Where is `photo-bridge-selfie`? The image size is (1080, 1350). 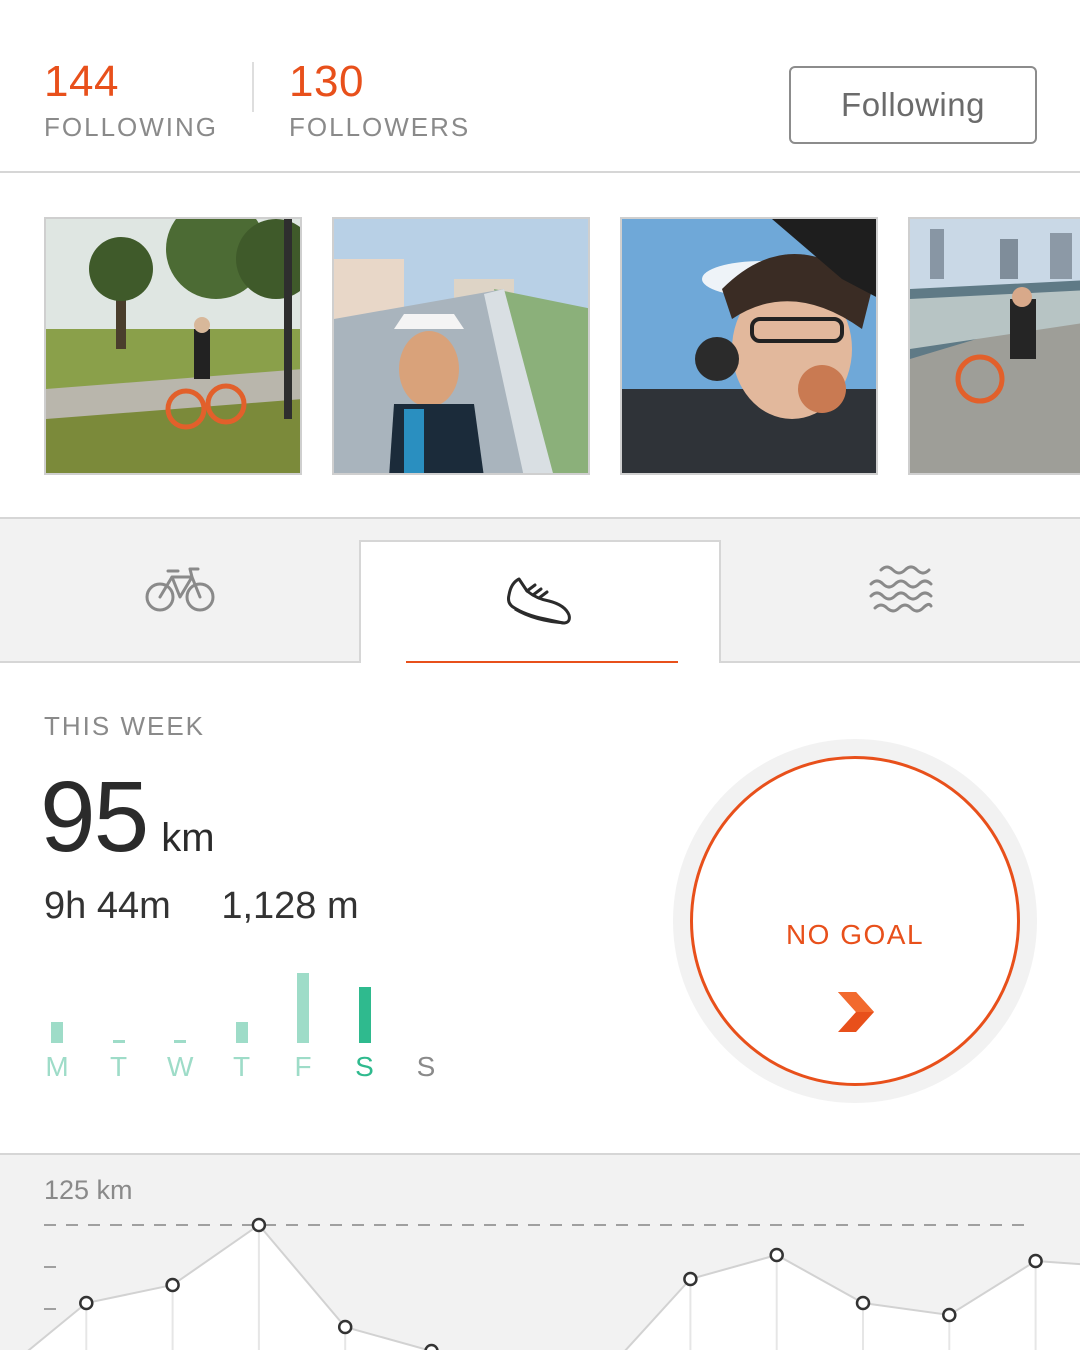
photo-bridge-selfie is located at coordinates (461, 346).